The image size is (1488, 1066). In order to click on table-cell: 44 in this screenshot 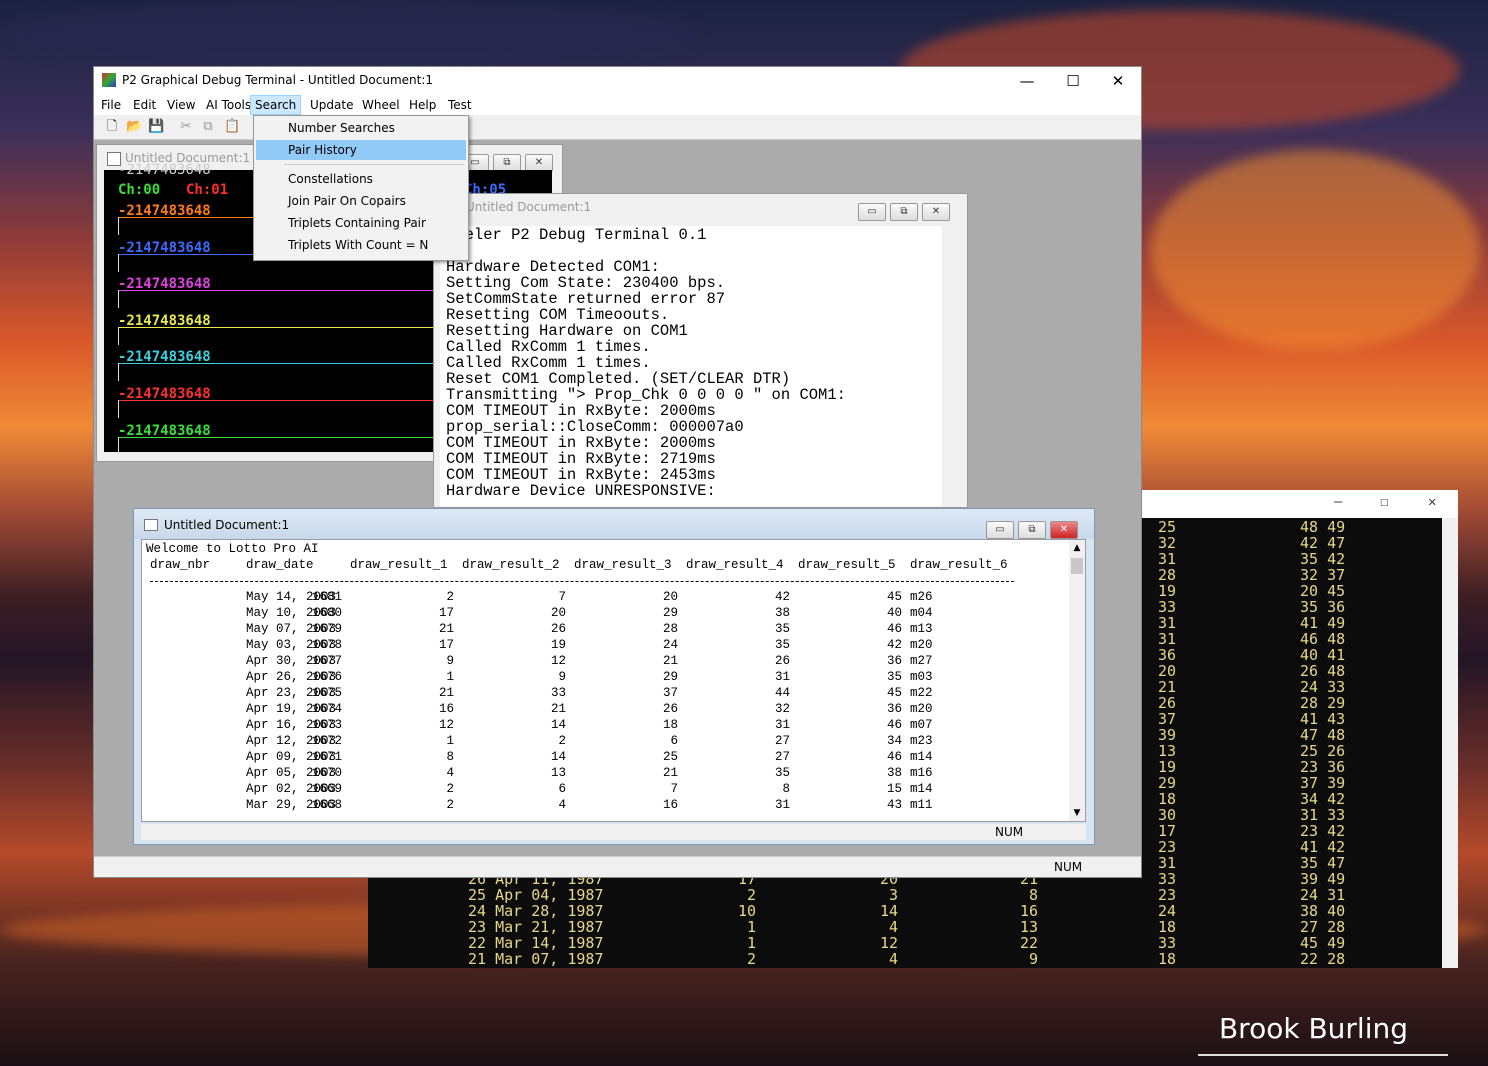, I will do `click(782, 693)`.